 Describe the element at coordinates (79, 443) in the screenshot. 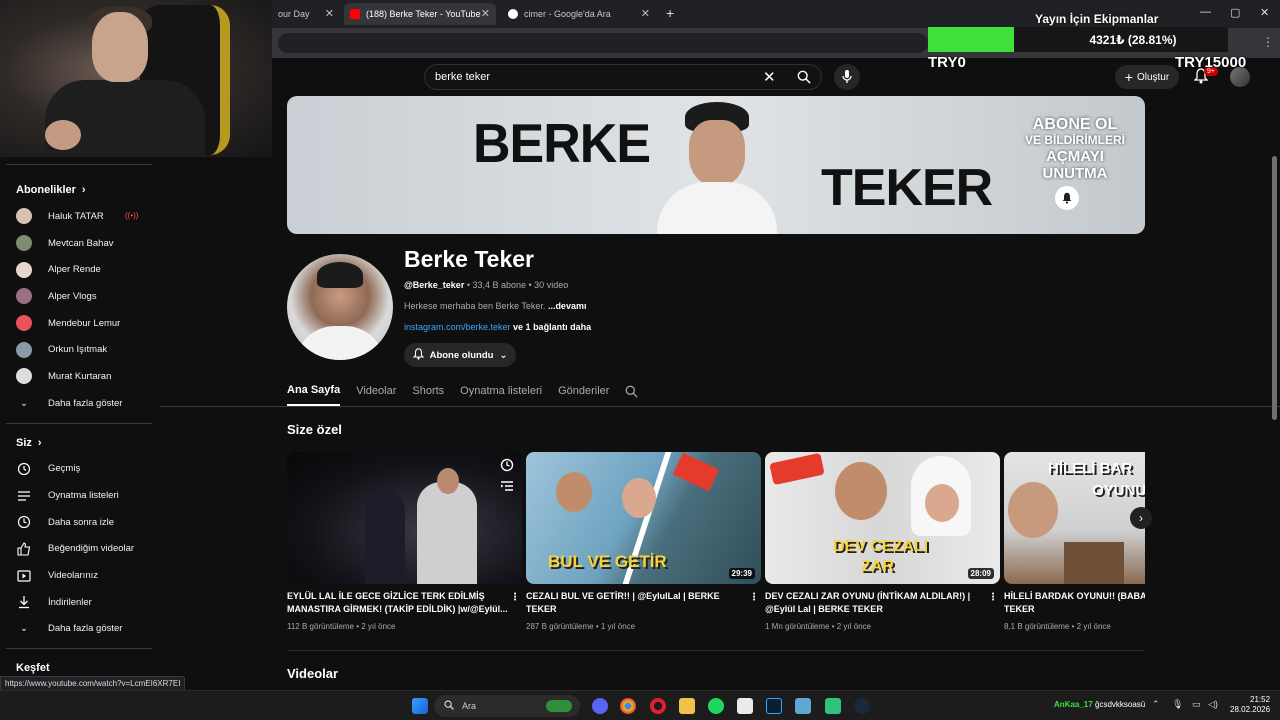

I see `you-header: Siz ›` at that location.